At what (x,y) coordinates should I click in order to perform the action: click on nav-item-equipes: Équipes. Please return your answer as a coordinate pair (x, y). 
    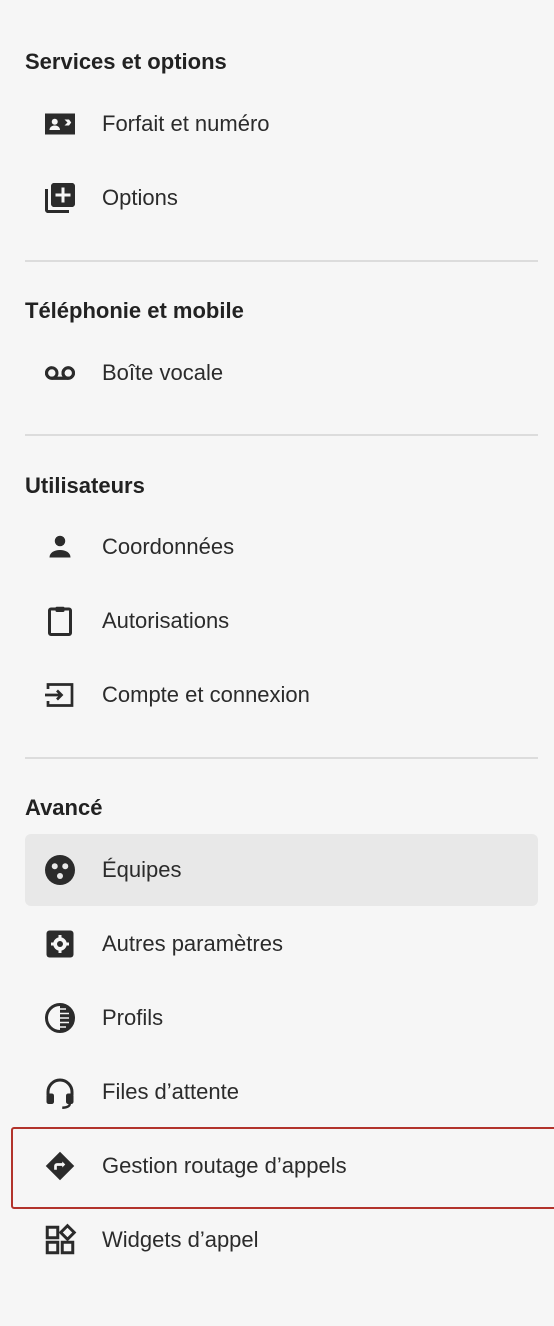
    Looking at the image, I should click on (281, 870).